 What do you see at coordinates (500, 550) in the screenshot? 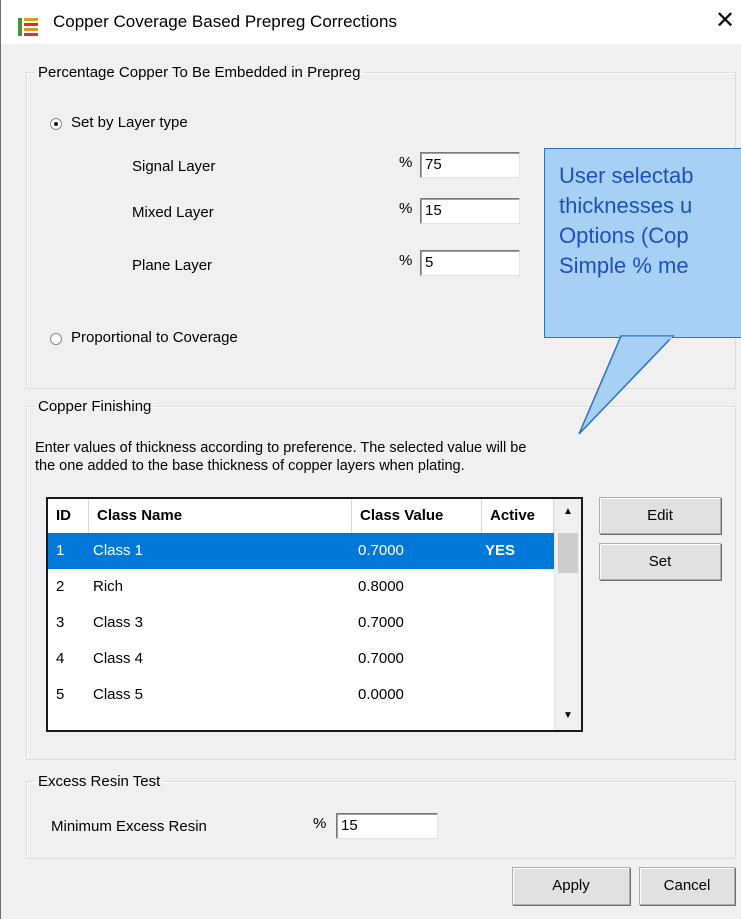
I see `row-active: YES` at bounding box center [500, 550].